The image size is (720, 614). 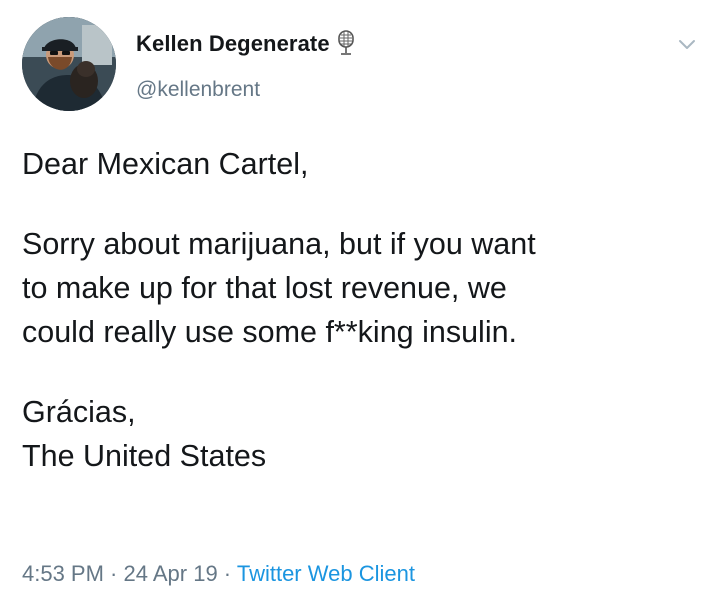 What do you see at coordinates (279, 244) in the screenshot?
I see `tweet-body-line: Sorry about marijuana, but if you want` at bounding box center [279, 244].